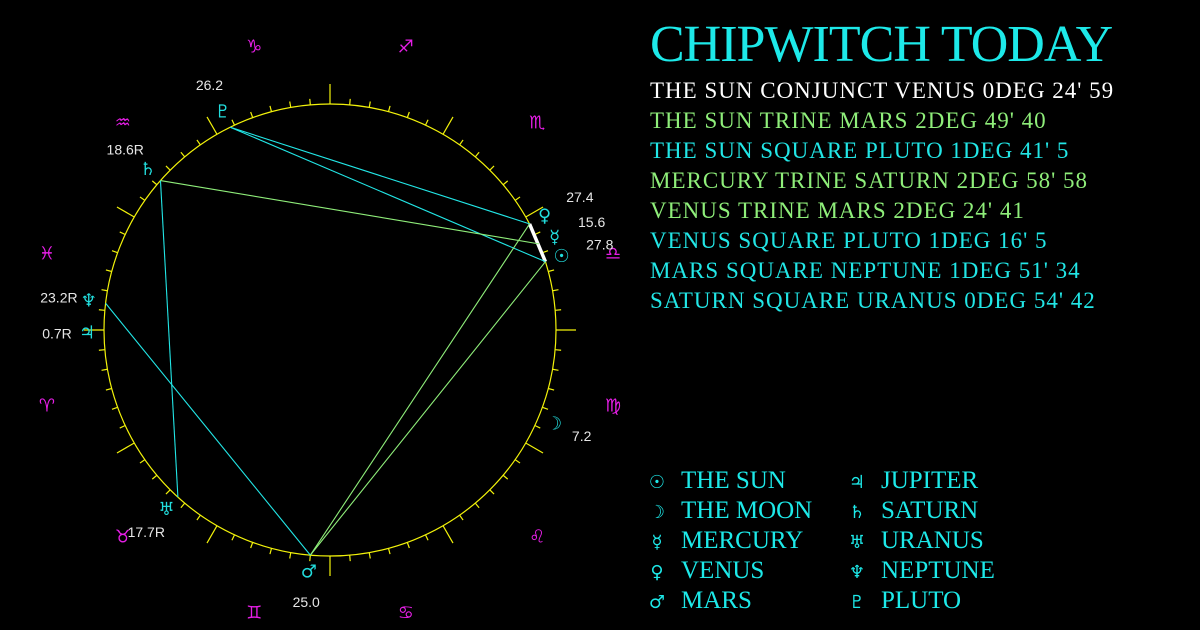  What do you see at coordinates (930, 480) in the screenshot?
I see `legend-label: JUPITER` at bounding box center [930, 480].